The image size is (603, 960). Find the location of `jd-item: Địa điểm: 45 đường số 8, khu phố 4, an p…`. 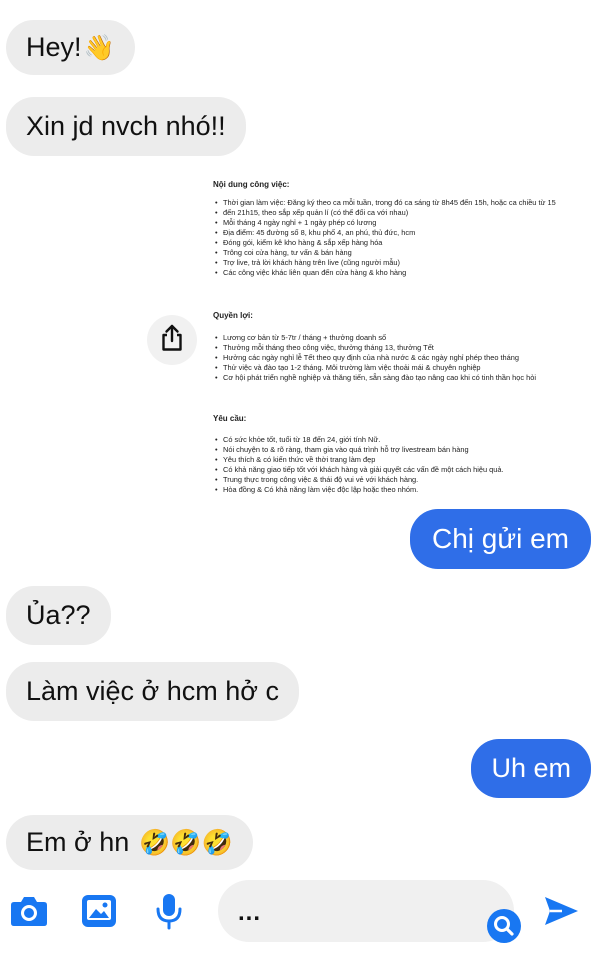

jd-item: Địa điểm: 45 đường số 8, khu phố 4, an p… is located at coordinates (398, 233).